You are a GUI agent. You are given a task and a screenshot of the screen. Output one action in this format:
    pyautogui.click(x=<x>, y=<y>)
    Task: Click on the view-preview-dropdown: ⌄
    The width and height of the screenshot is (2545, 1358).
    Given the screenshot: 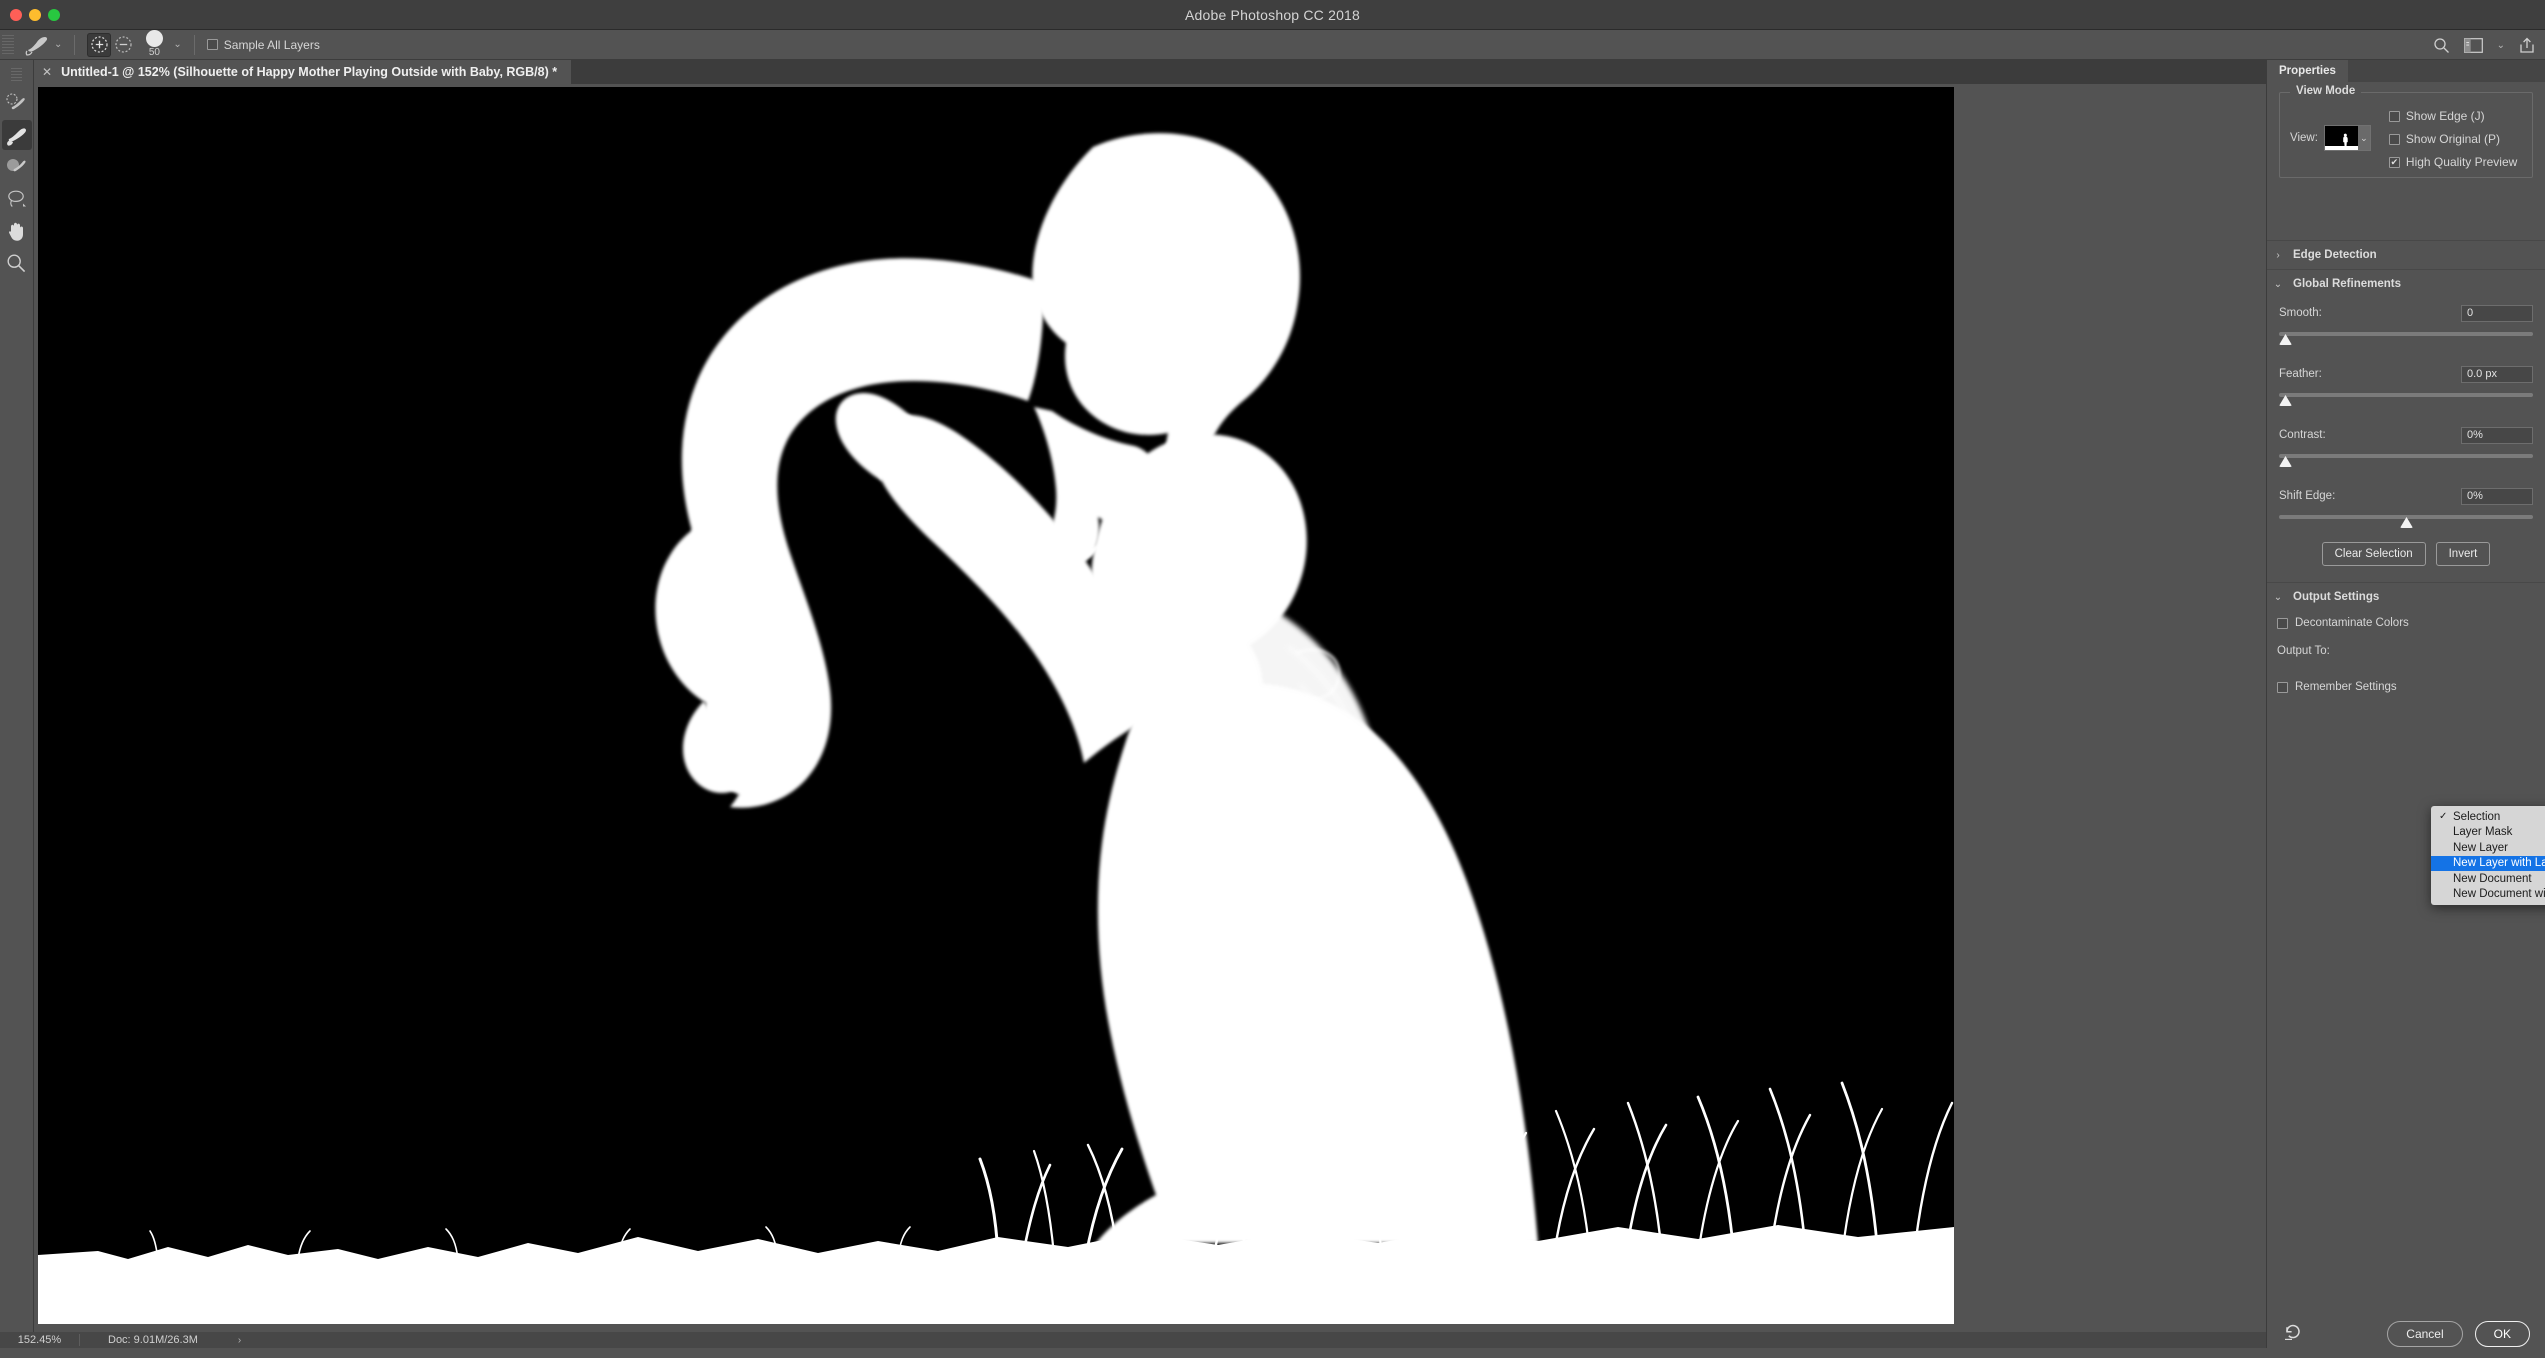 What is the action you would take?
    pyautogui.click(x=2347, y=138)
    